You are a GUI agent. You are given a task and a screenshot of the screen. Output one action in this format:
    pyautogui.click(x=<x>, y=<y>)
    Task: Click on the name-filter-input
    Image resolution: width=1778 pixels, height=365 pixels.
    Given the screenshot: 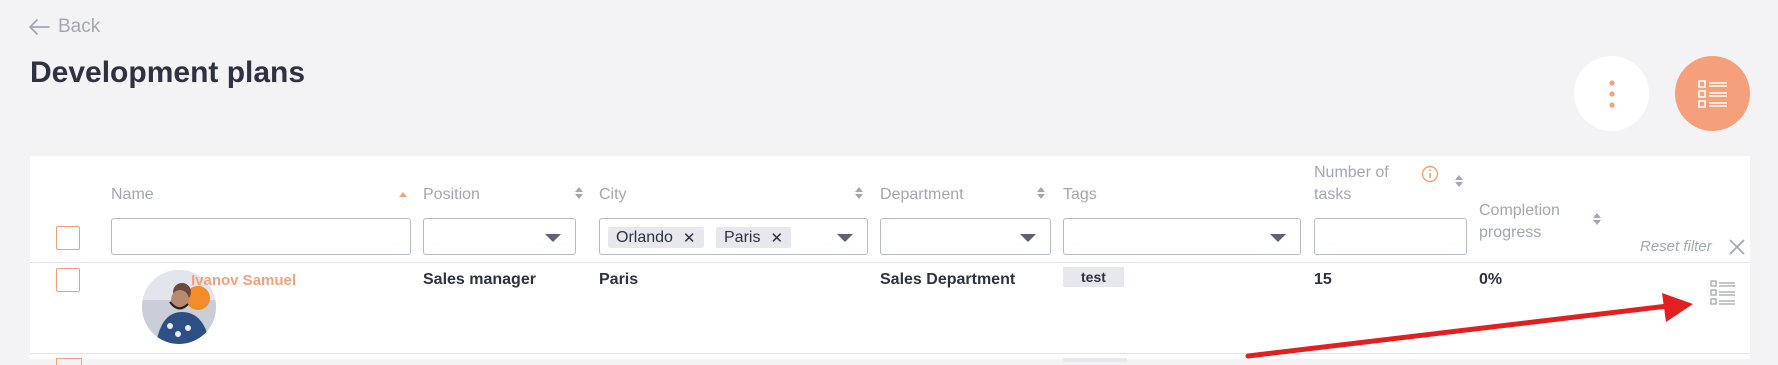 What is the action you would take?
    pyautogui.click(x=261, y=236)
    